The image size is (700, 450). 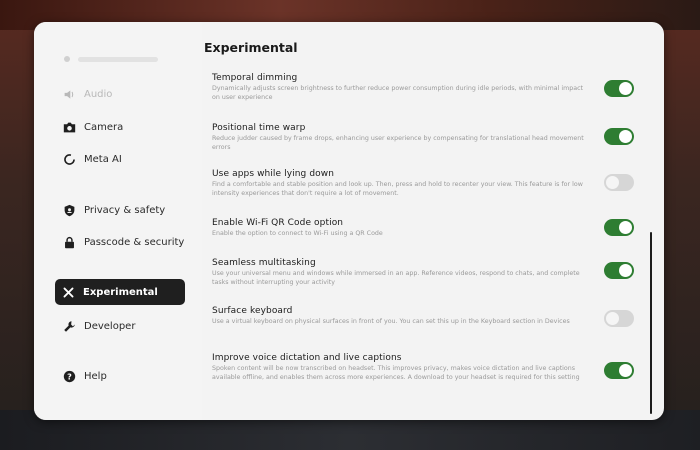 I want to click on sidebar-item-label: Audio, so click(x=98, y=94).